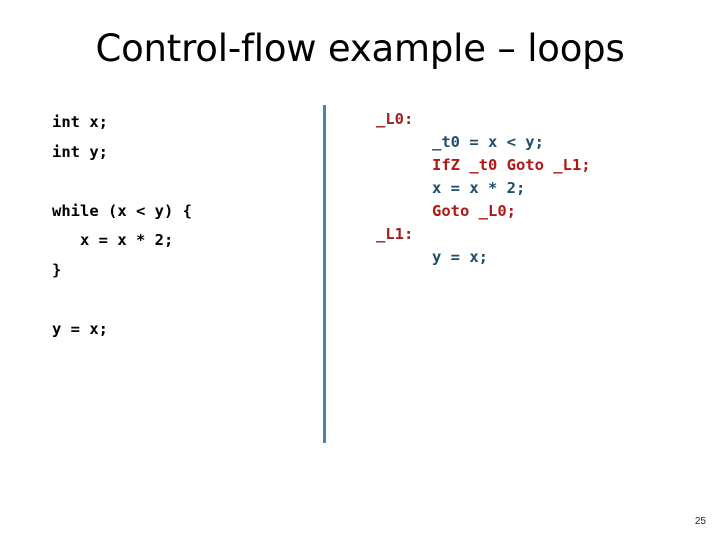 This screenshot has height=540, width=720. I want to click on ir-jump-line: IfZ _t0 Goto _L1;, so click(483, 165).